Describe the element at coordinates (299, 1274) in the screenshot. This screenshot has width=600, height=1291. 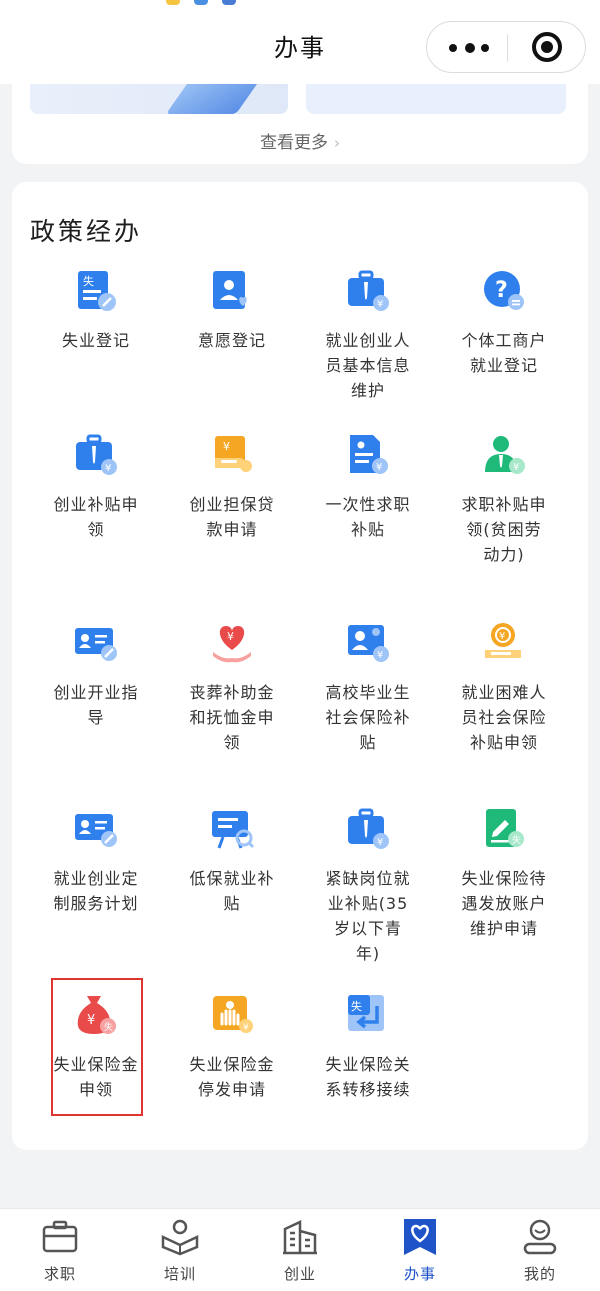
I see `tab-label: 创业` at that location.